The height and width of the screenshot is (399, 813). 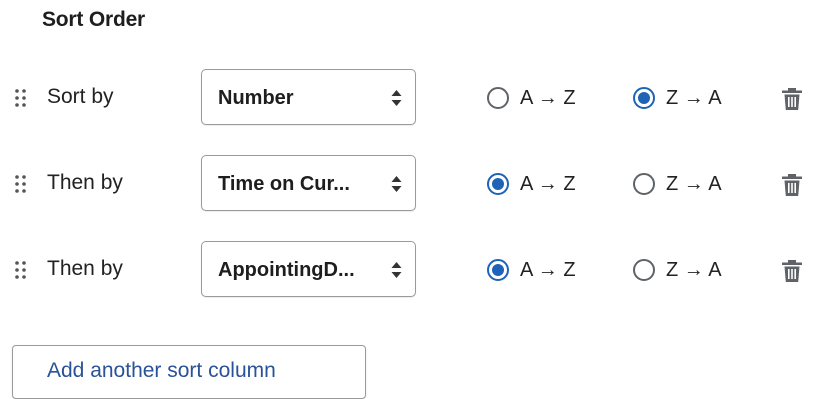 What do you see at coordinates (256, 98) in the screenshot?
I see `sort-column-value: Number` at bounding box center [256, 98].